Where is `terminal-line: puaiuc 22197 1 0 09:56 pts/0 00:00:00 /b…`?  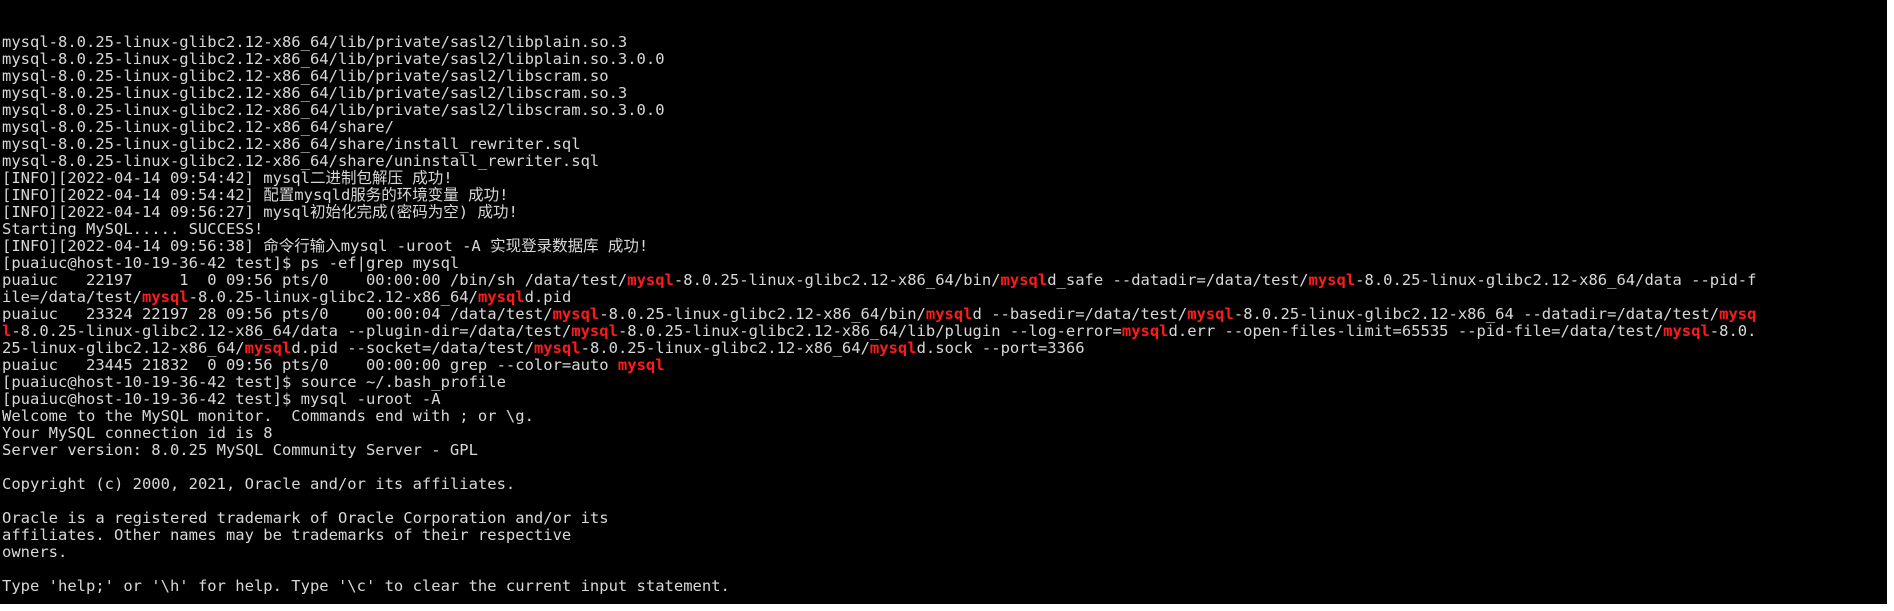
terminal-line: puaiuc 22197 1 0 09:56 pts/0 00:00:00 /b… is located at coordinates (879, 280).